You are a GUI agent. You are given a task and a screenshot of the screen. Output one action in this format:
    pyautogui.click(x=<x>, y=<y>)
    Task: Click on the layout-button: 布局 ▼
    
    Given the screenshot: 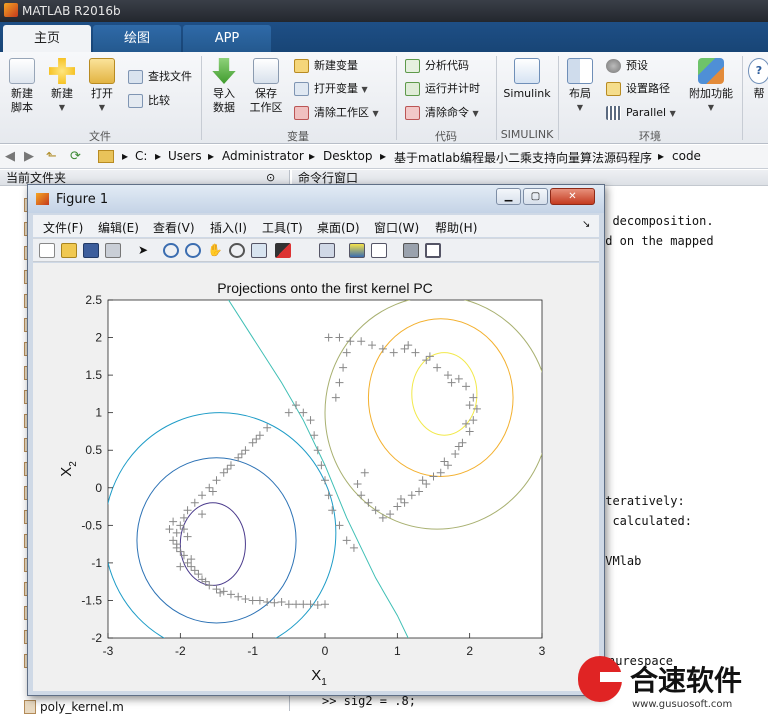 What is the action you would take?
    pyautogui.click(x=580, y=86)
    